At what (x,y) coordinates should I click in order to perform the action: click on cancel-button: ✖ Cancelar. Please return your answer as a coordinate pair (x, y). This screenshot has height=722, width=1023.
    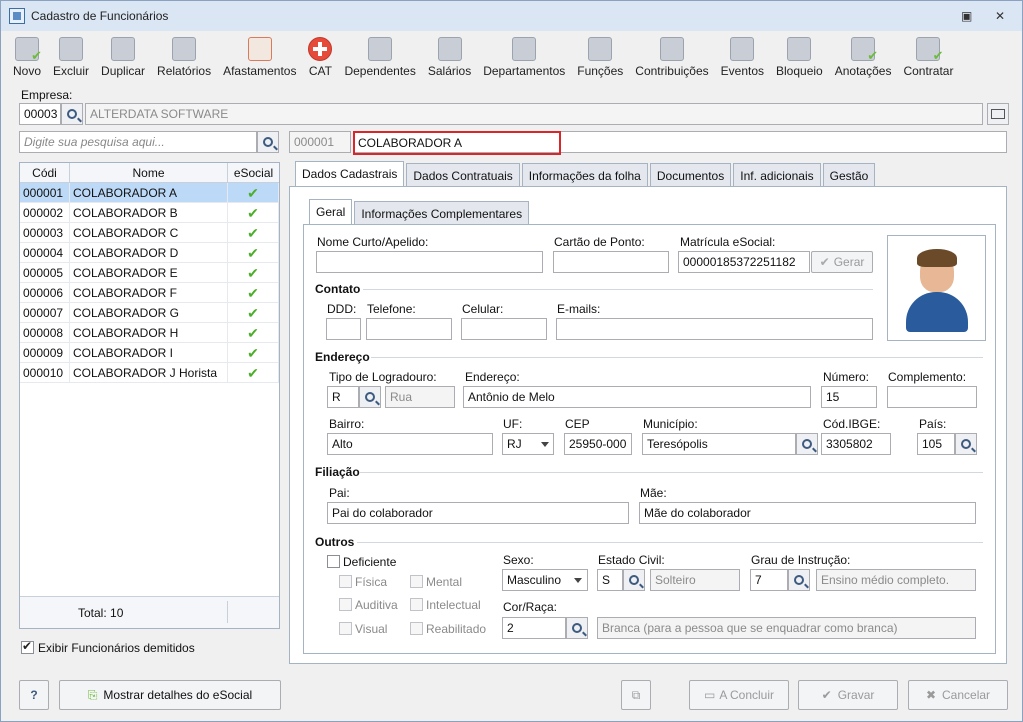
    Looking at the image, I should click on (958, 695).